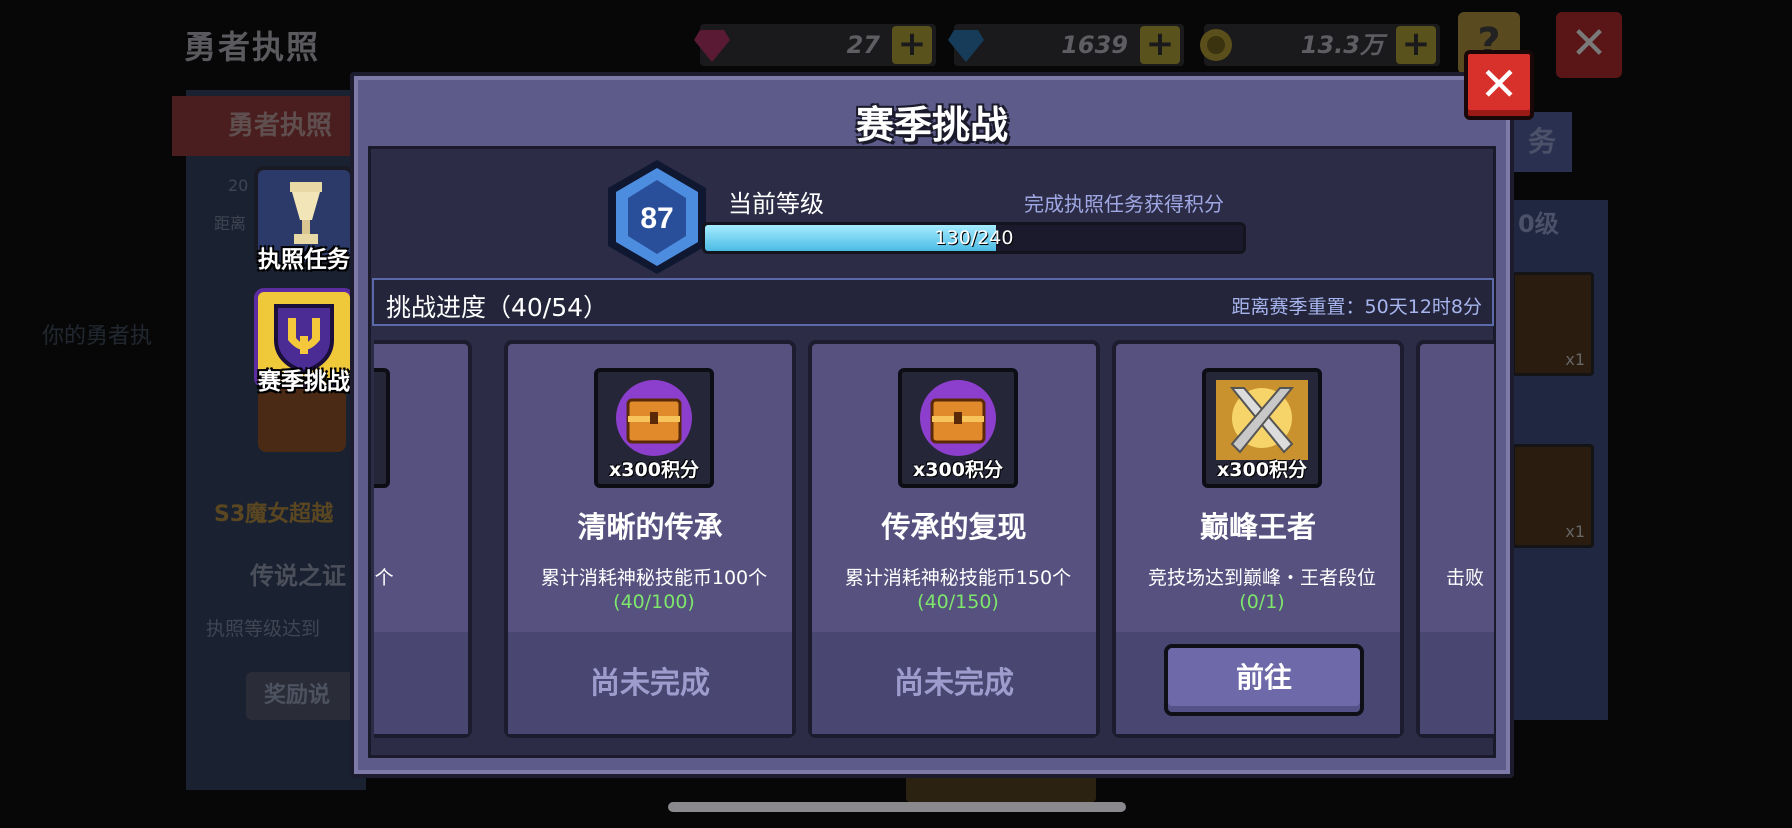  I want to click on card-name: 清晰的传承, so click(650, 527).